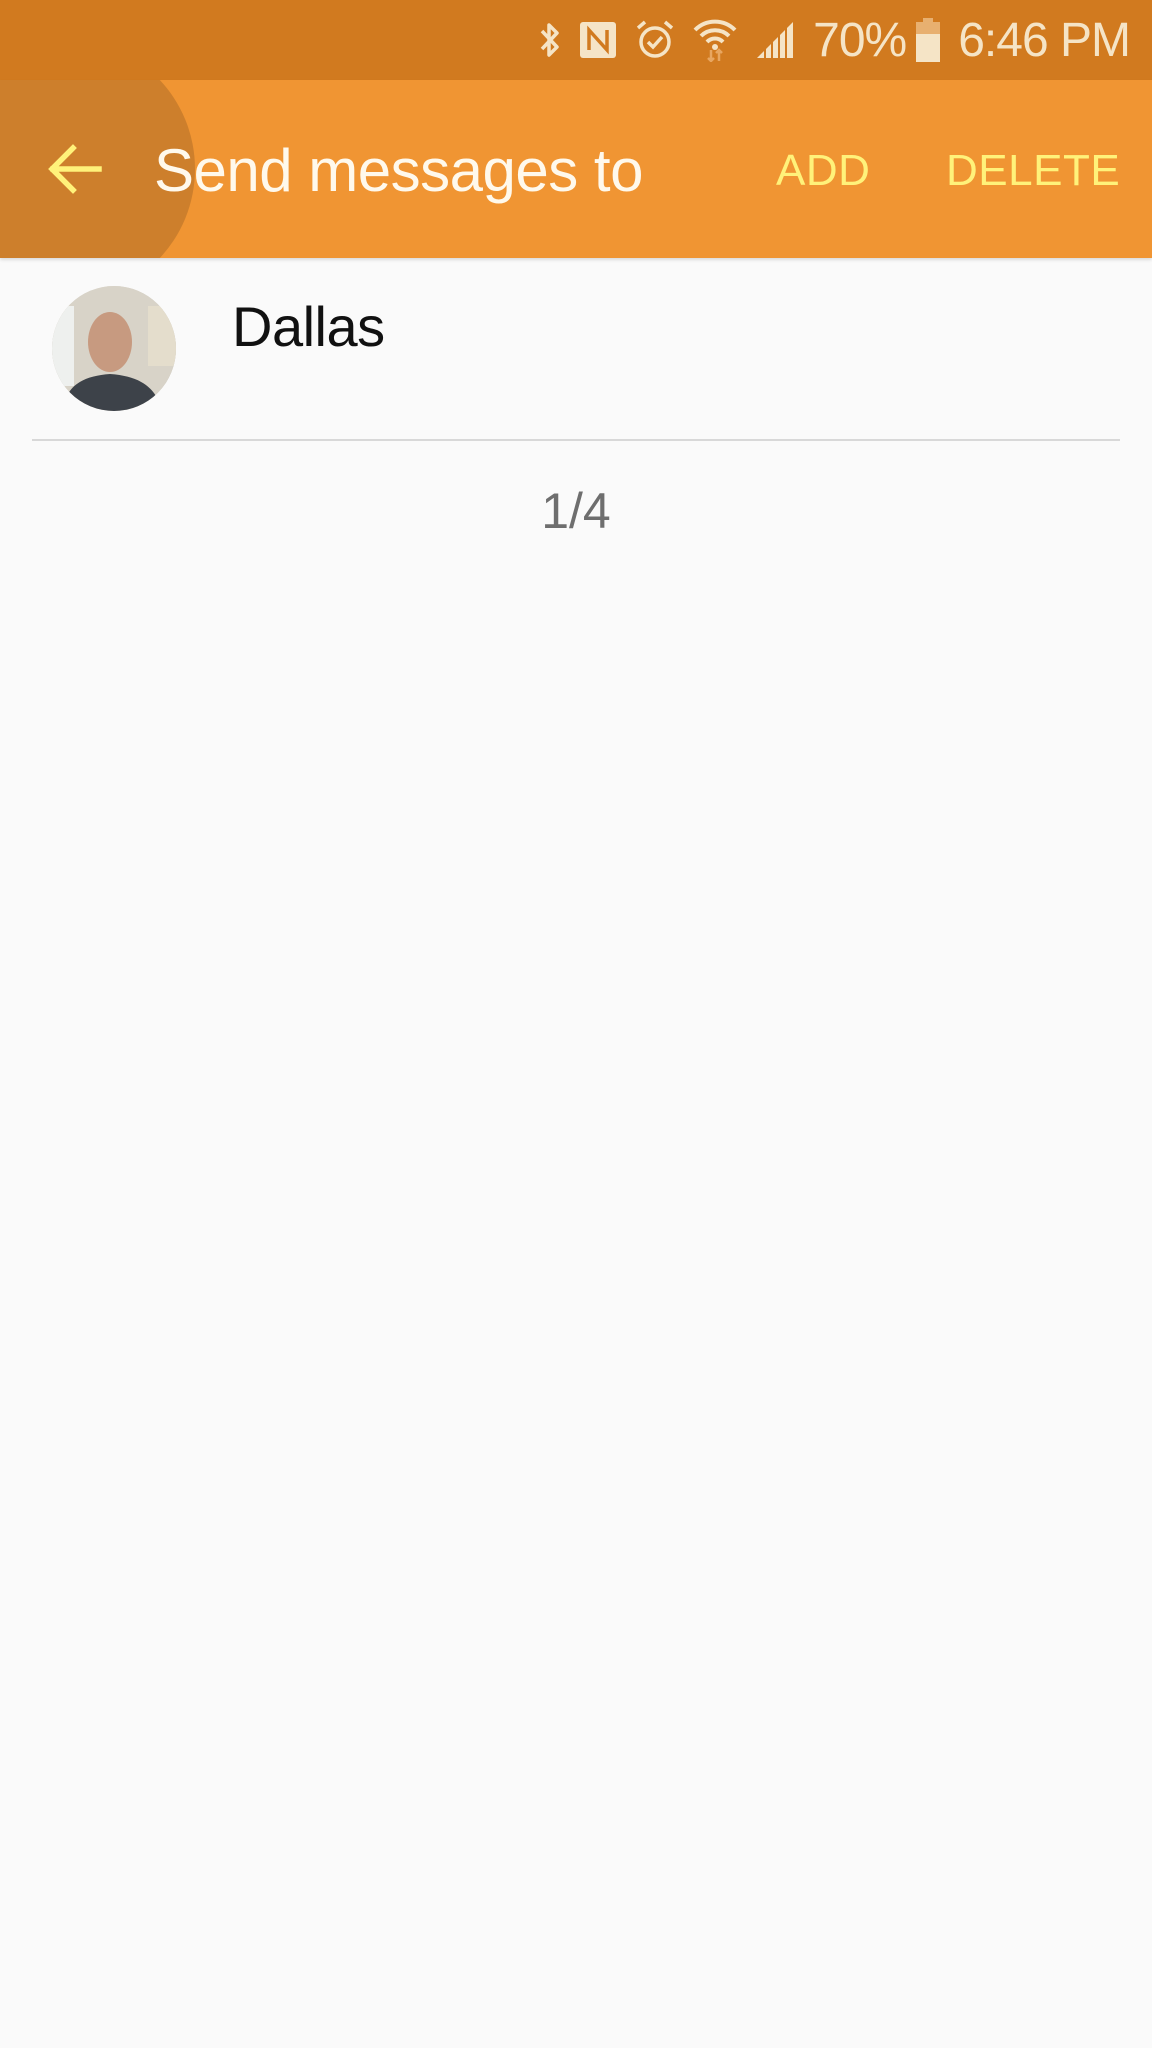  I want to click on status-icons: 70% 6:46 PM, so click(835, 40).